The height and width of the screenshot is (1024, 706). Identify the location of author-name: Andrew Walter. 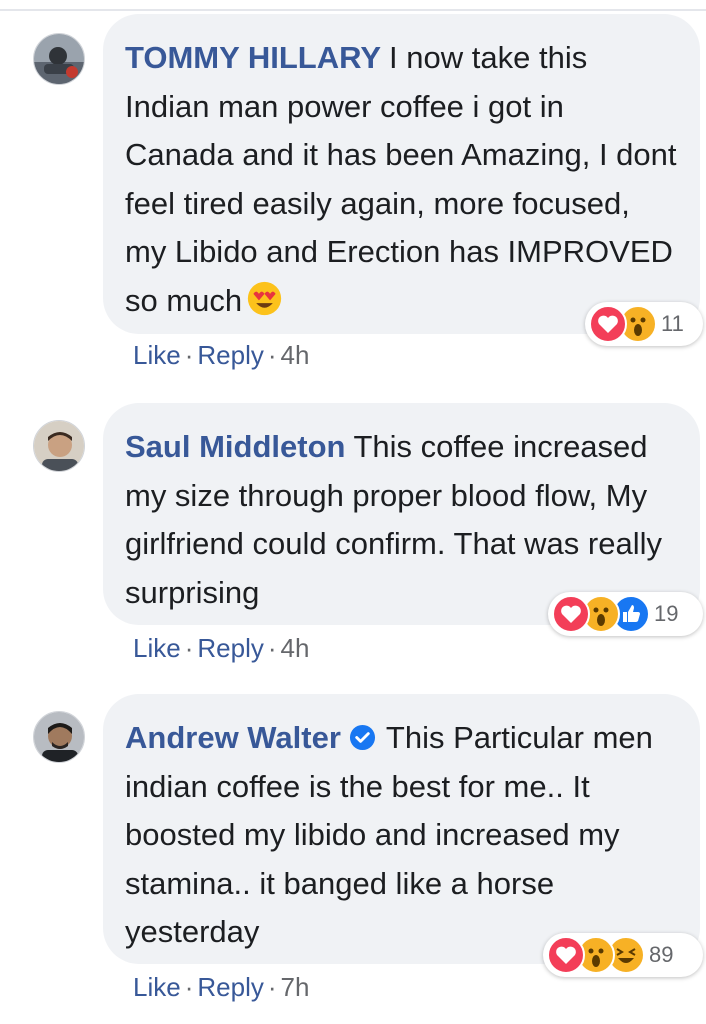
(233, 737).